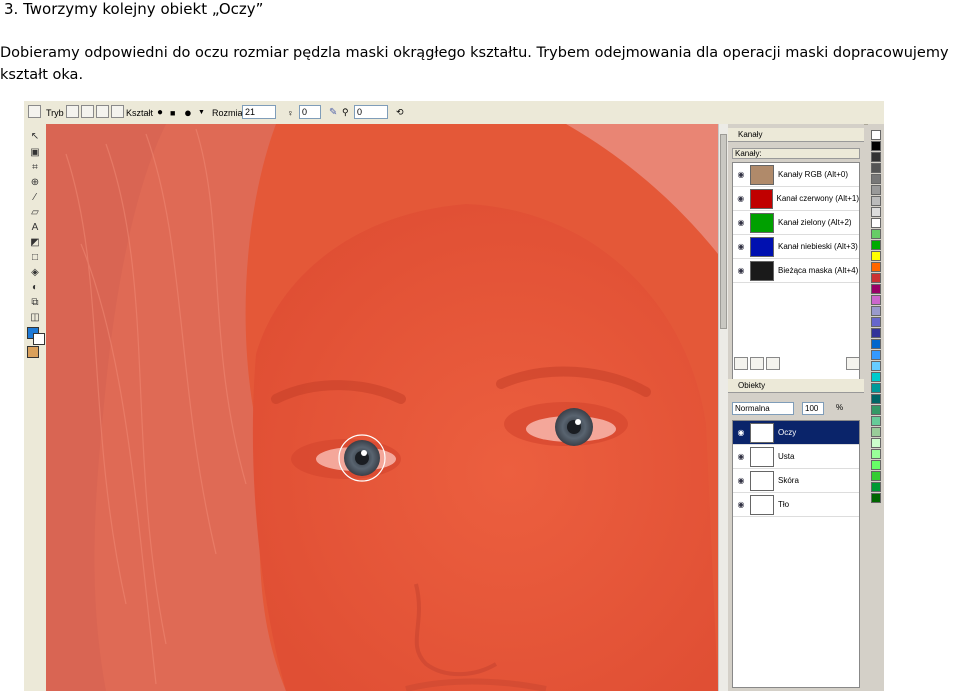  What do you see at coordinates (796, 554) in the screenshot?
I see `objects-list: ◉ Oczy ◉ Usta ◉ Skóra ◉ Tło` at bounding box center [796, 554].